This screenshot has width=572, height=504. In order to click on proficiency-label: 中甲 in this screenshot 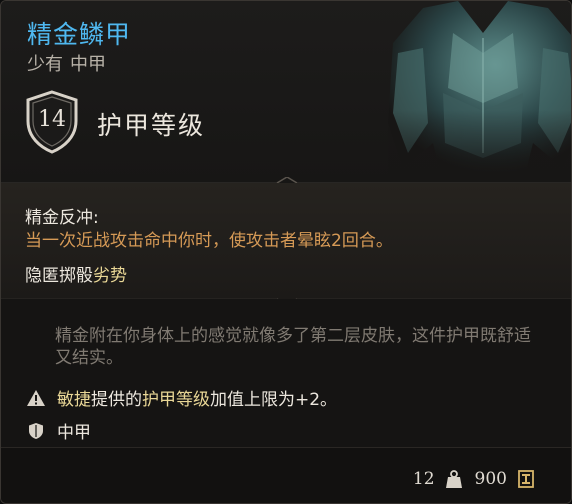, I will do `click(74, 433)`.